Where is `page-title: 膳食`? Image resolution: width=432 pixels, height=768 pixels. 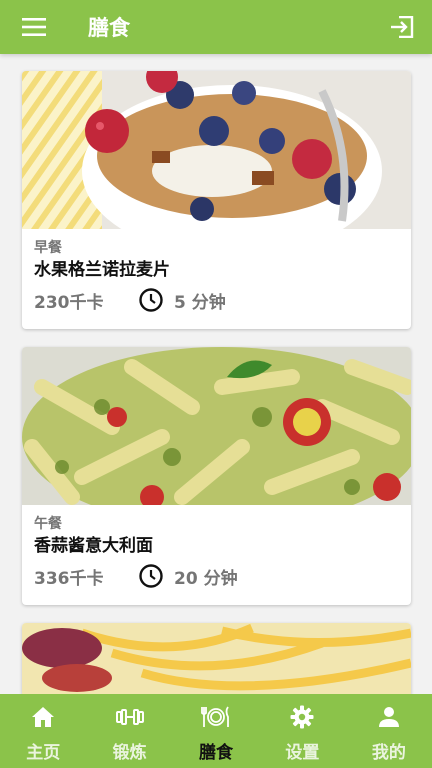 page-title: 膳食 is located at coordinates (109, 28).